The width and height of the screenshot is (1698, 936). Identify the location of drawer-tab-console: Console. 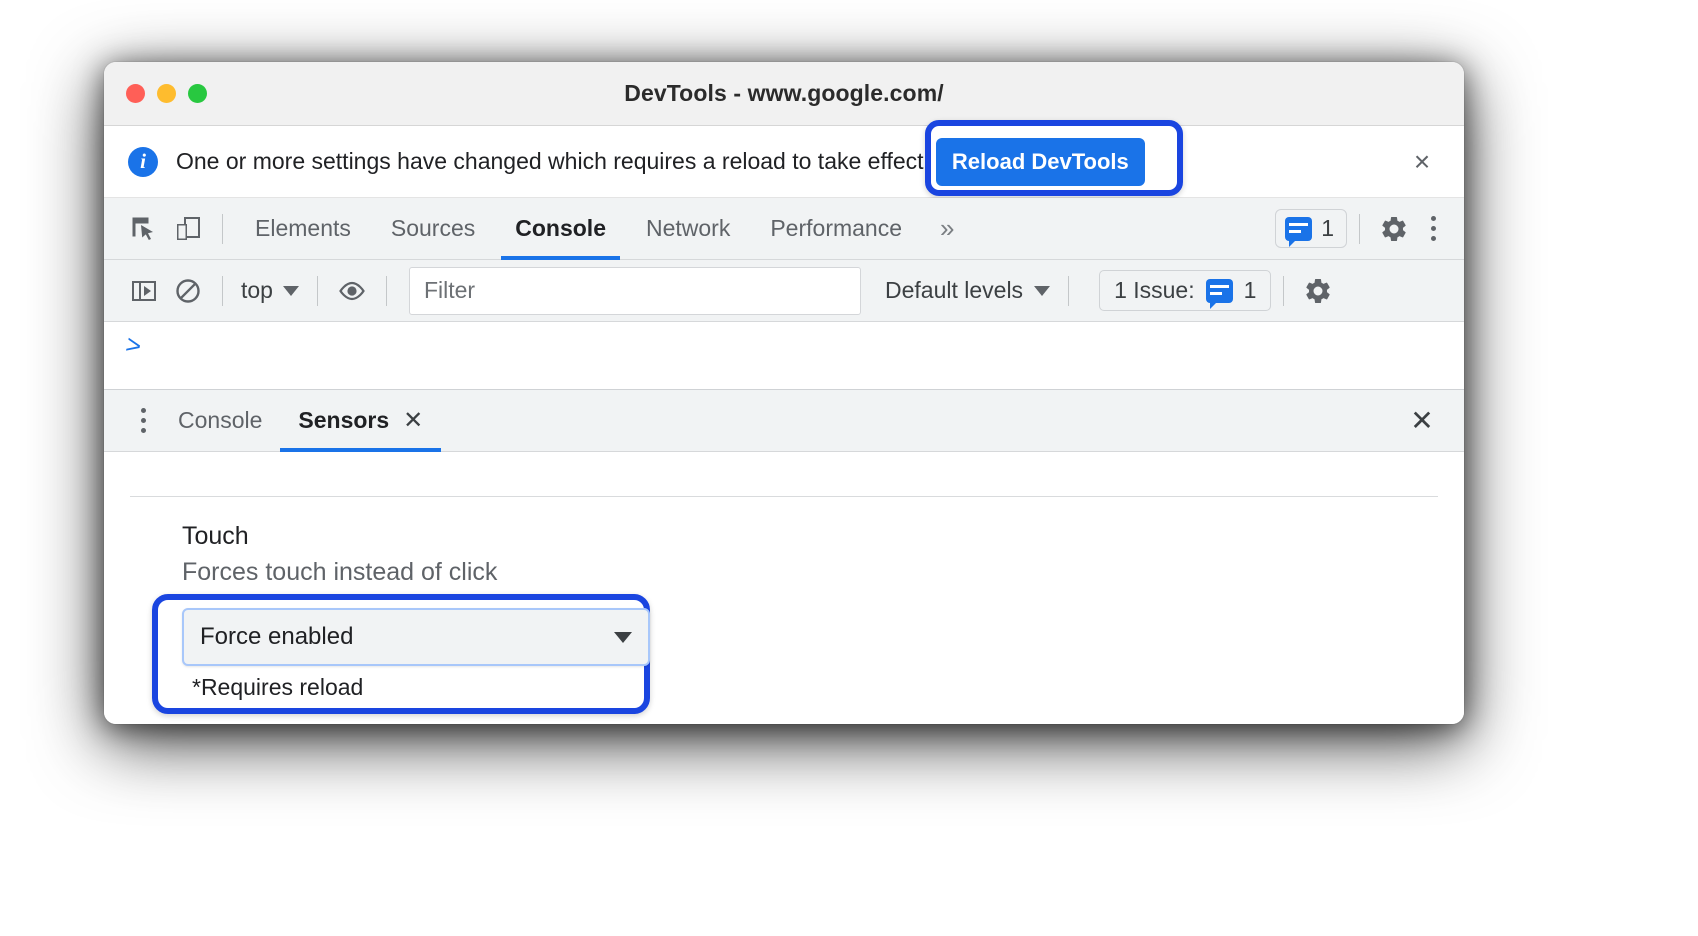
(220, 421).